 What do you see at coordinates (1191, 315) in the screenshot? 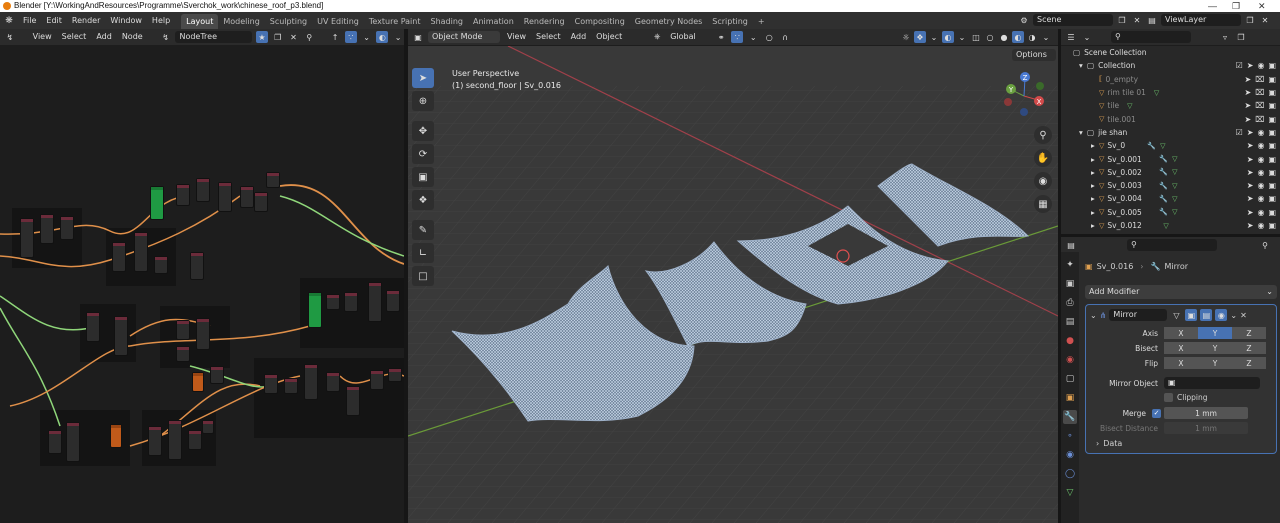
I see `edit-mode-icon: ▣` at bounding box center [1191, 315].